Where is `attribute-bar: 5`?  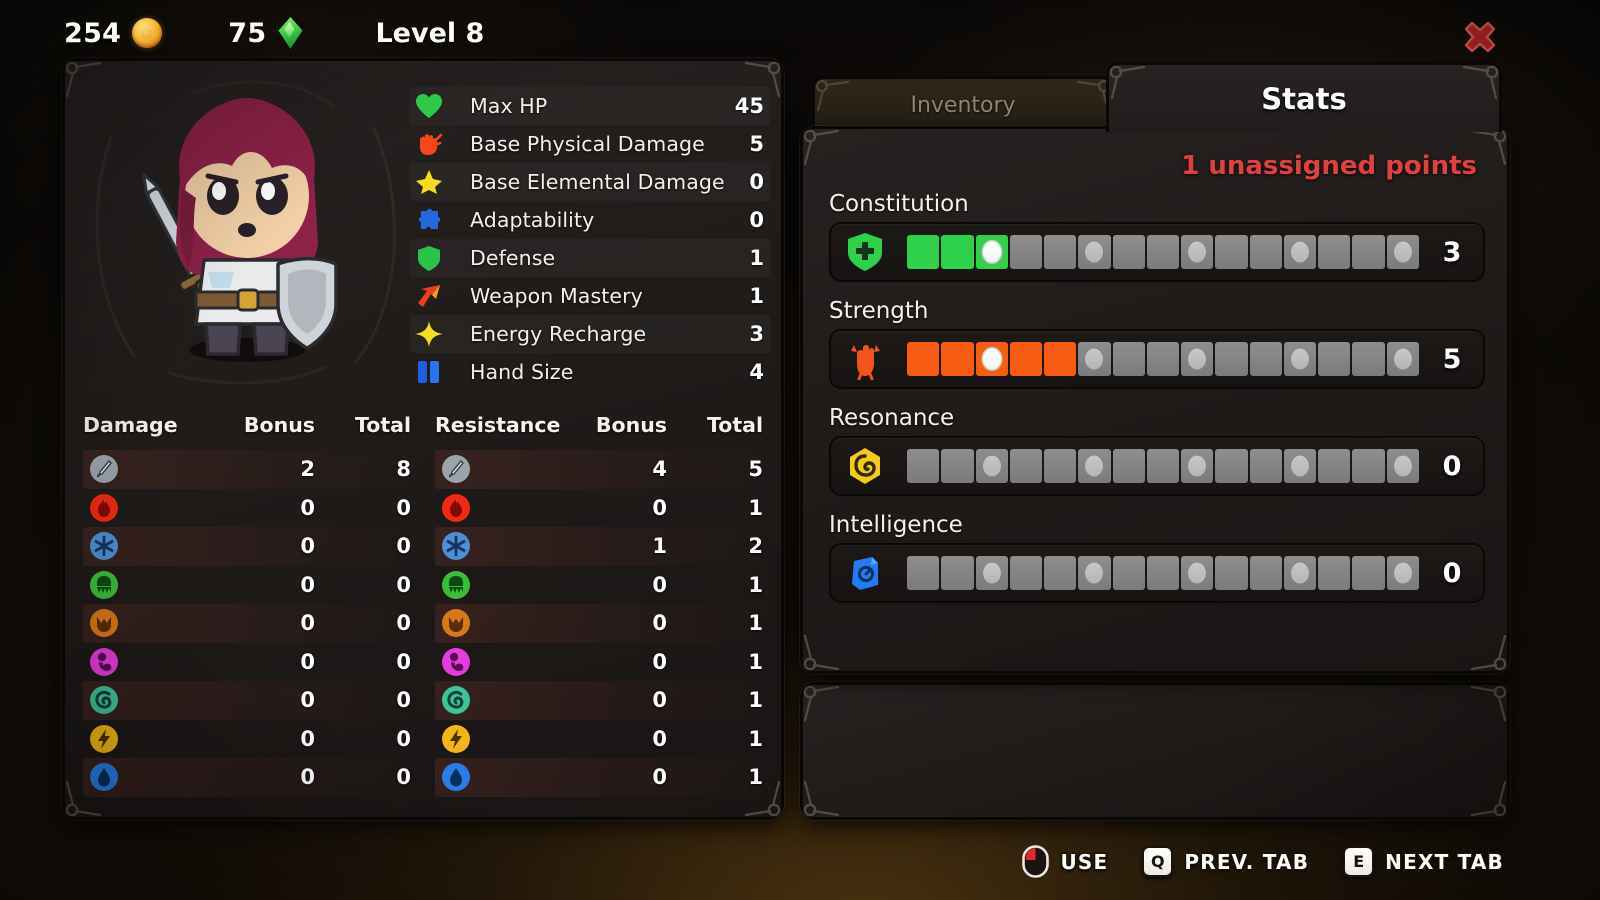
attribute-bar: 5 is located at coordinates (1157, 359).